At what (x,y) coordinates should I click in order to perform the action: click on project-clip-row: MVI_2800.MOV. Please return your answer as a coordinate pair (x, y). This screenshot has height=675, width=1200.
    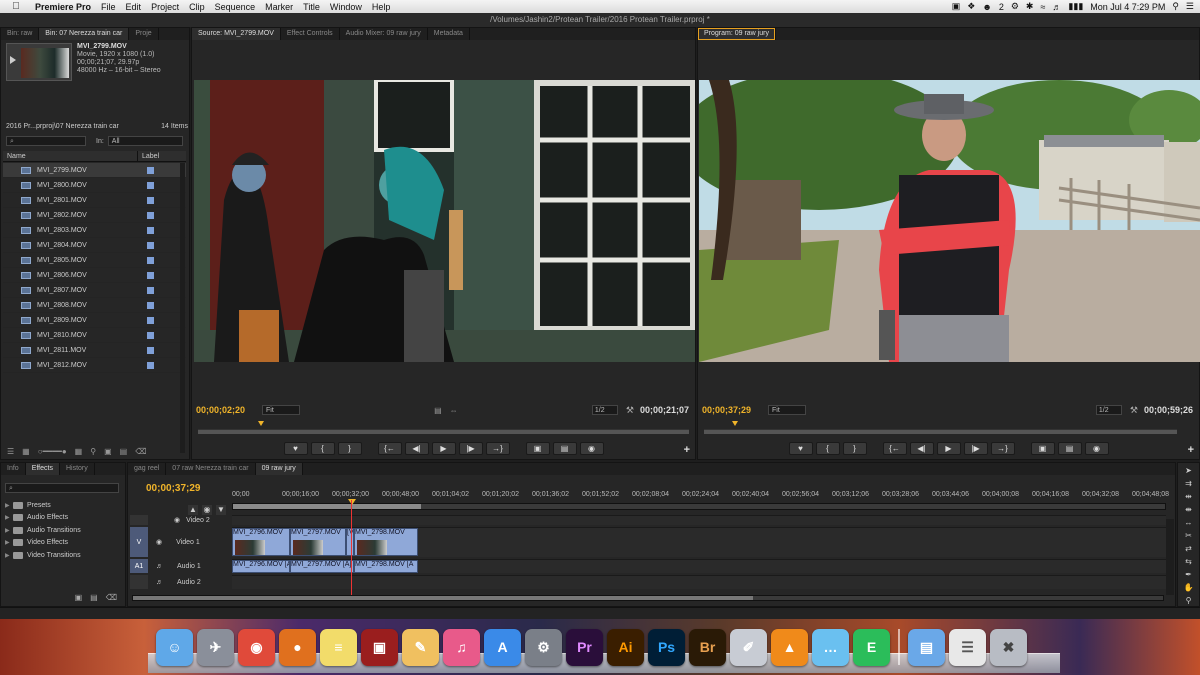
    Looking at the image, I should click on (94, 185).